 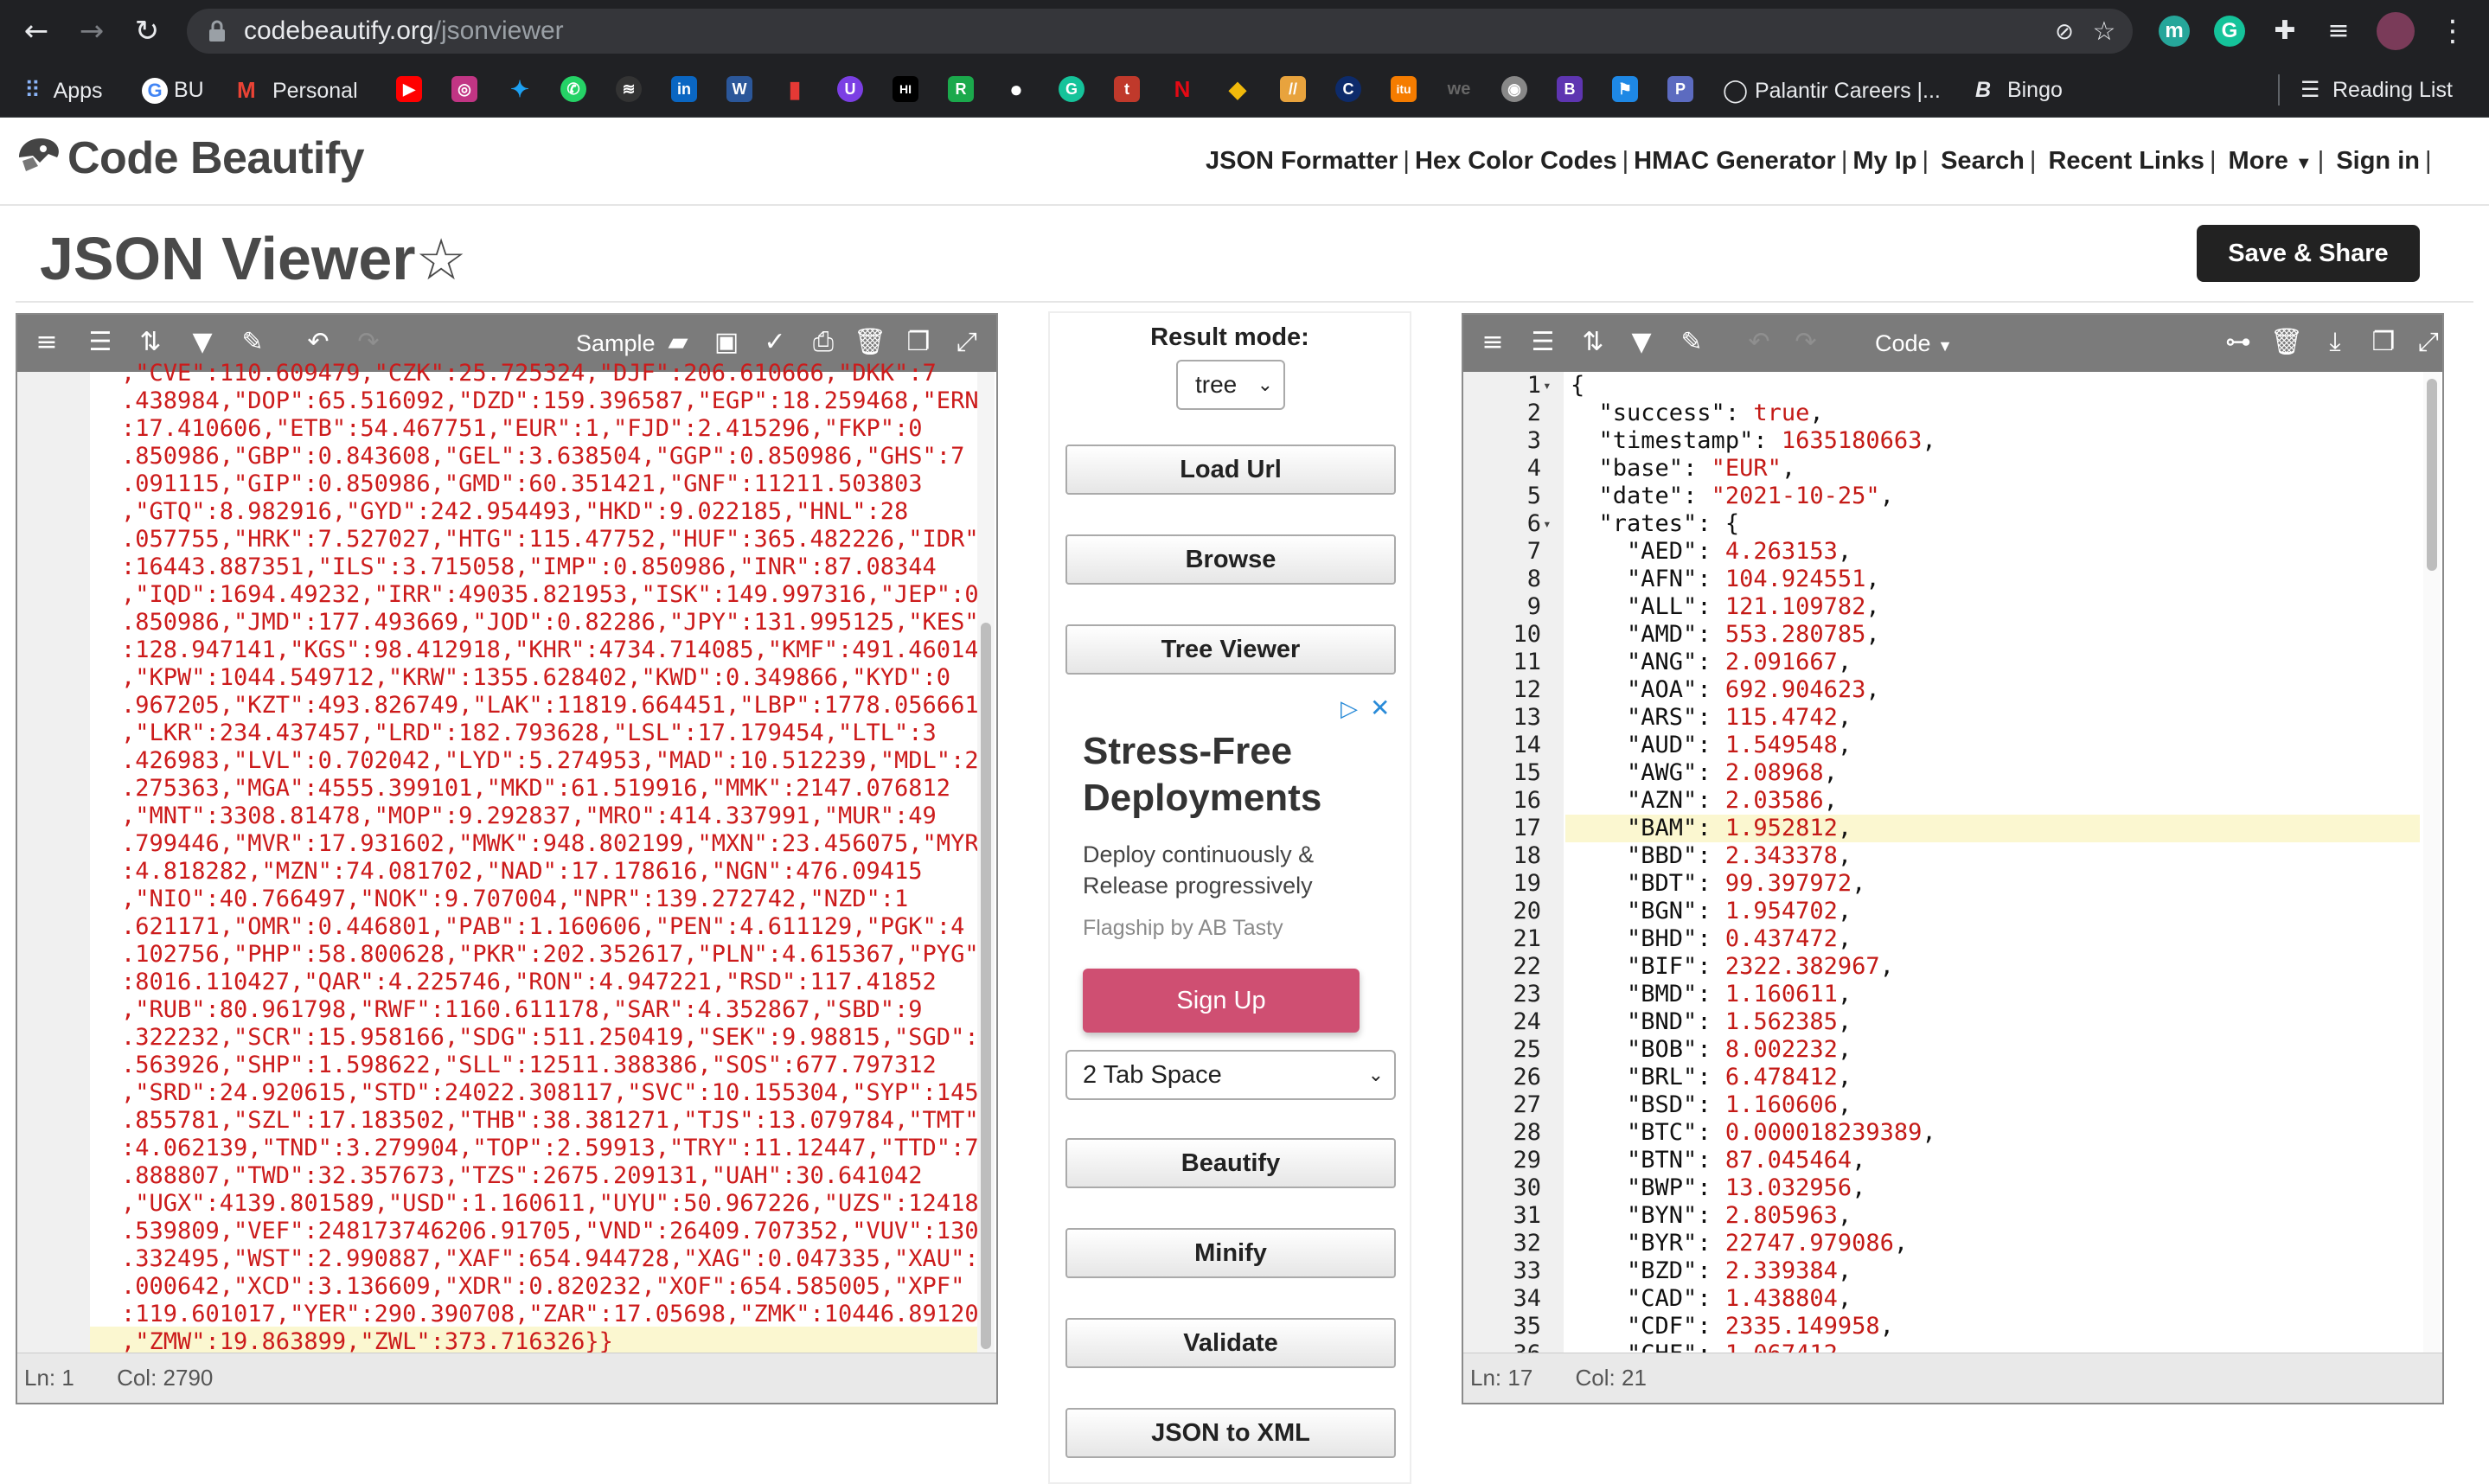 What do you see at coordinates (1380, 708) in the screenshot?
I see `ad-close-icon: ✕` at bounding box center [1380, 708].